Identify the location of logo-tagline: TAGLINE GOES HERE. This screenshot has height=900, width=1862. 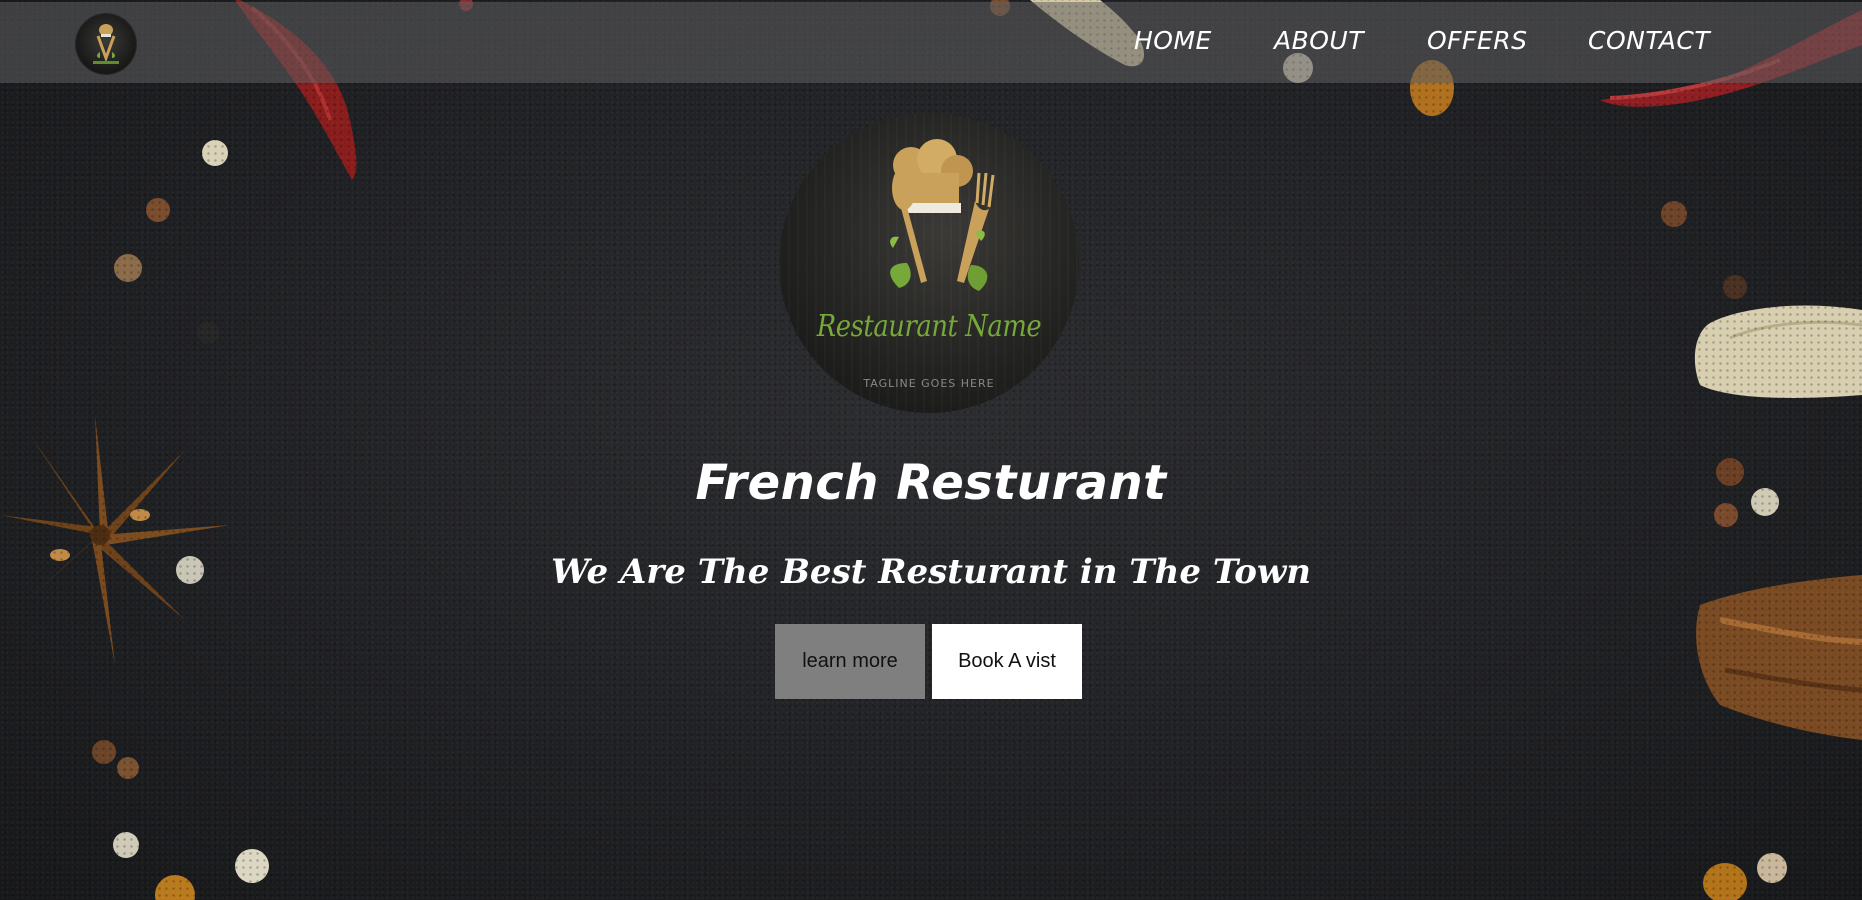
(929, 383).